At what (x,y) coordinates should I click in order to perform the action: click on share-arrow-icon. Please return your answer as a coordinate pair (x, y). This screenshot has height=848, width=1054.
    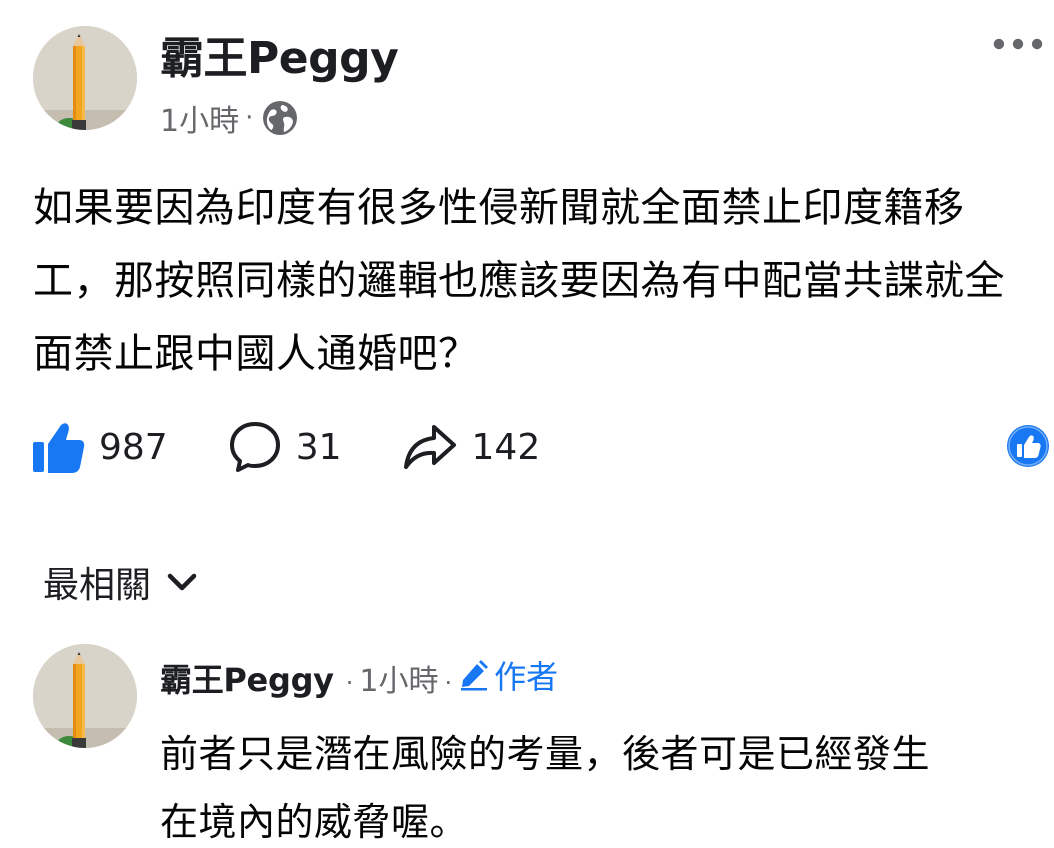
    Looking at the image, I should click on (429, 447).